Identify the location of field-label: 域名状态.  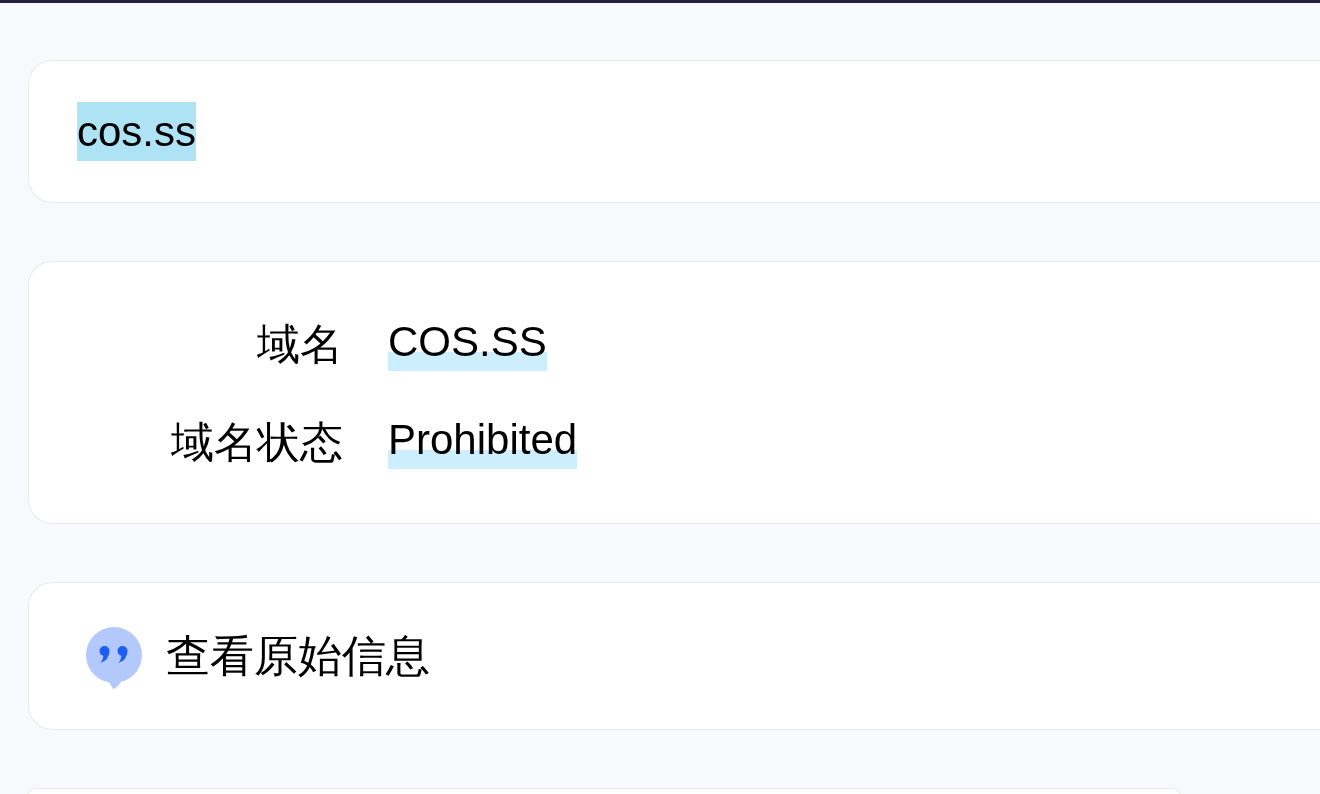
(256, 442).